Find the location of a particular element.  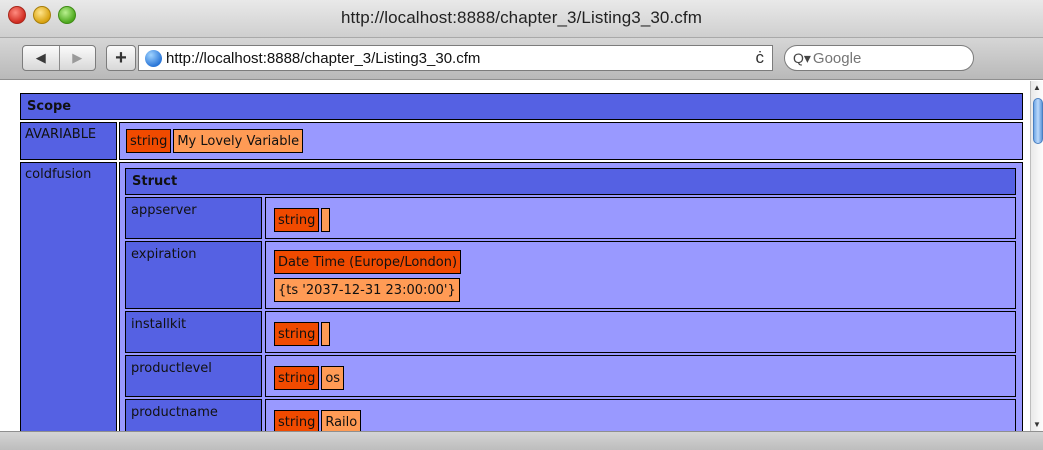

struct-key-installkit: installkit is located at coordinates (193, 332).